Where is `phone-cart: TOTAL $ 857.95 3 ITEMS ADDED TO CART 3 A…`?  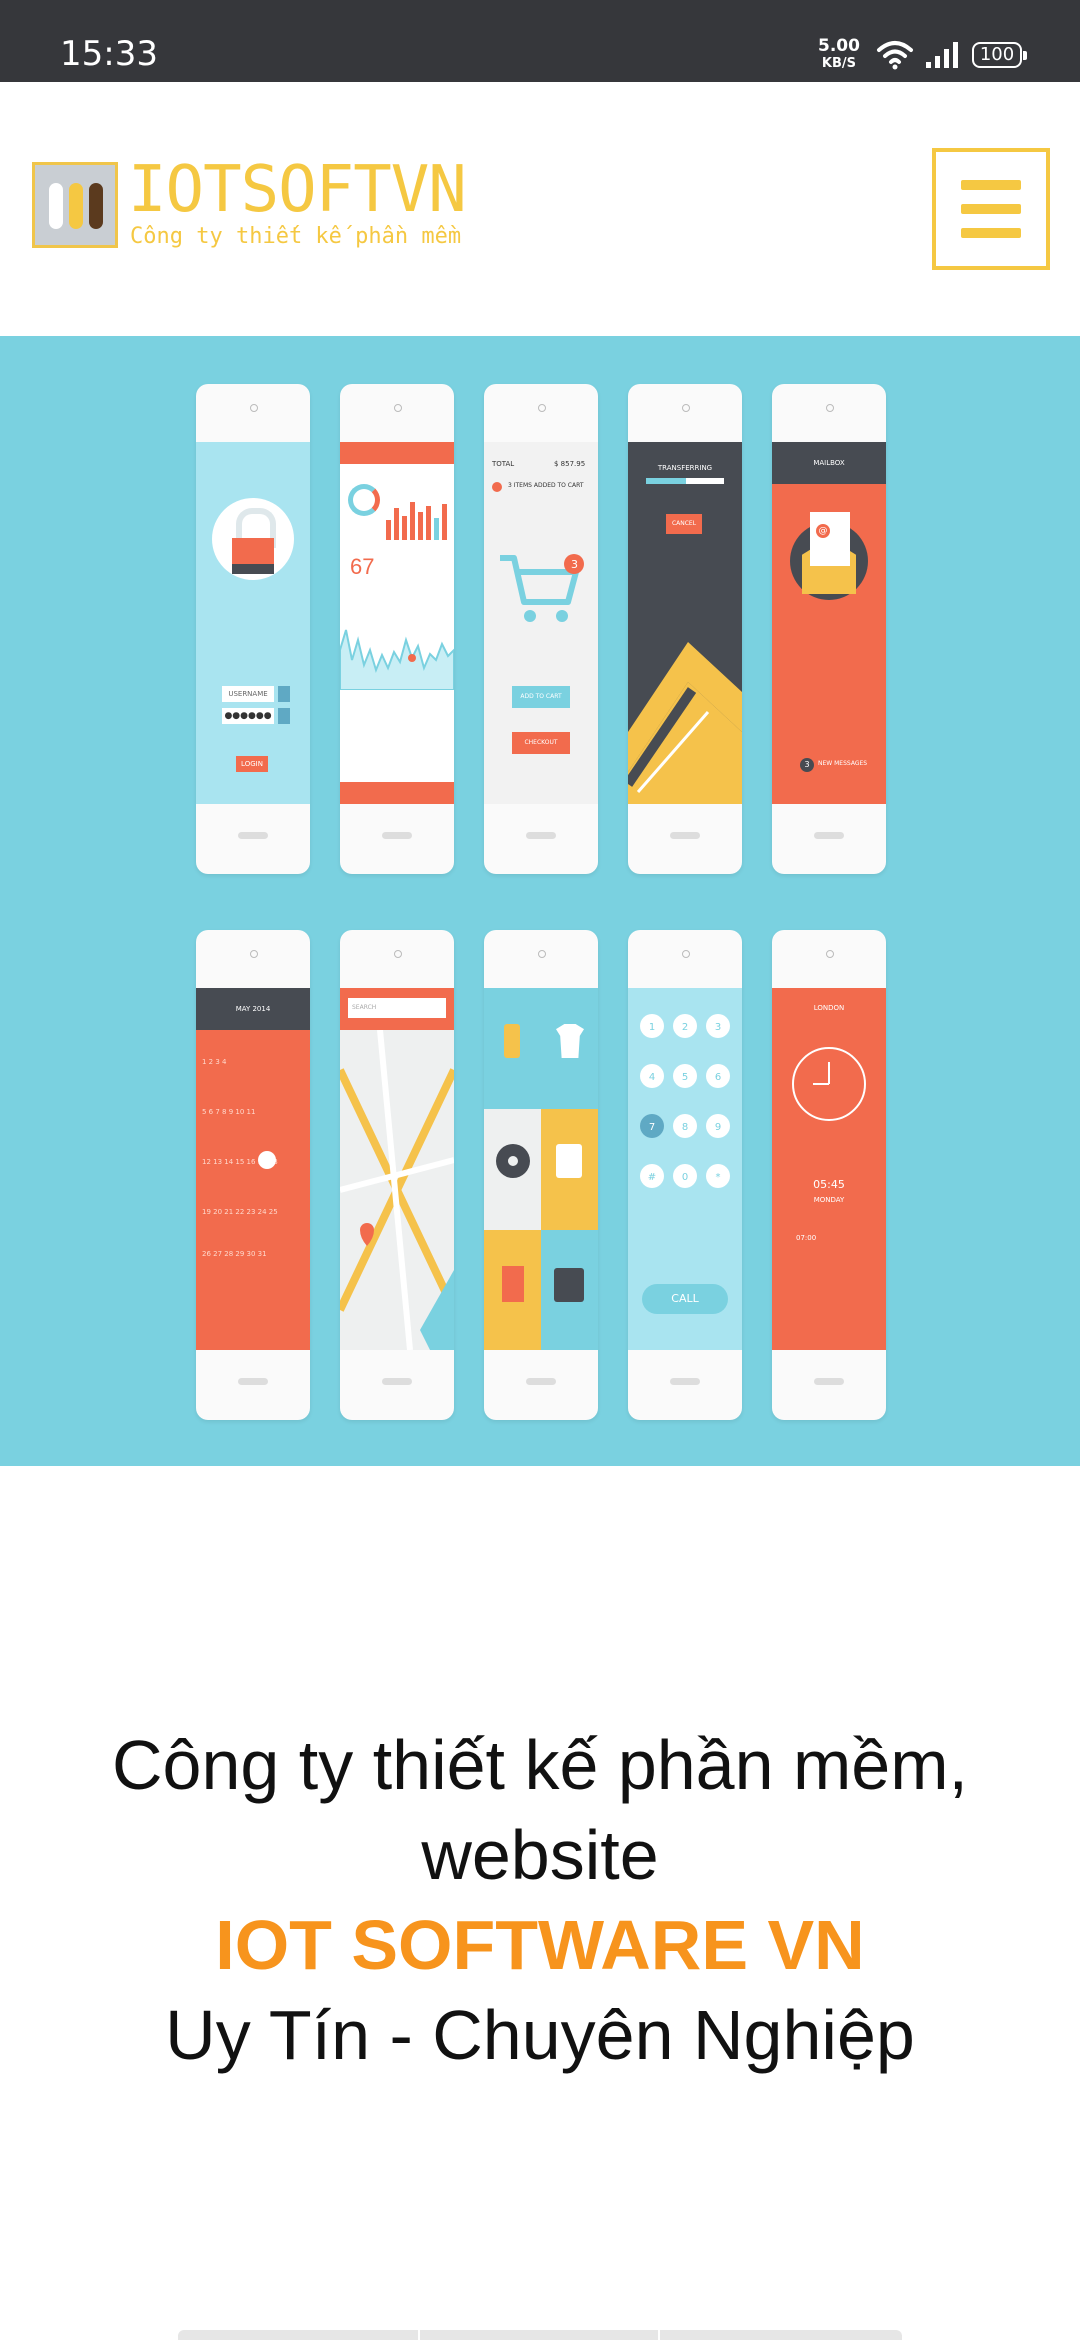
phone-cart: TOTAL $ 857.95 3 ITEMS ADDED TO CART 3 A… is located at coordinates (541, 629).